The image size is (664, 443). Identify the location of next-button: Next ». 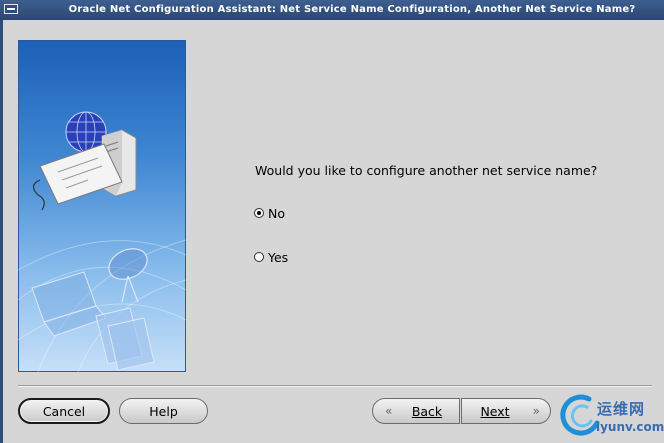
(506, 411).